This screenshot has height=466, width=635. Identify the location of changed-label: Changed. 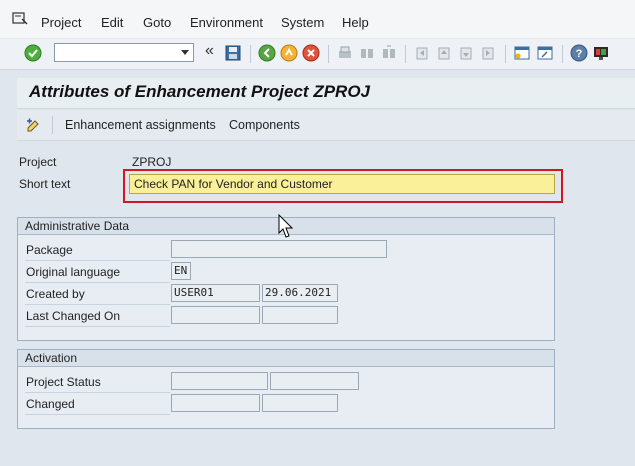
(50, 404).